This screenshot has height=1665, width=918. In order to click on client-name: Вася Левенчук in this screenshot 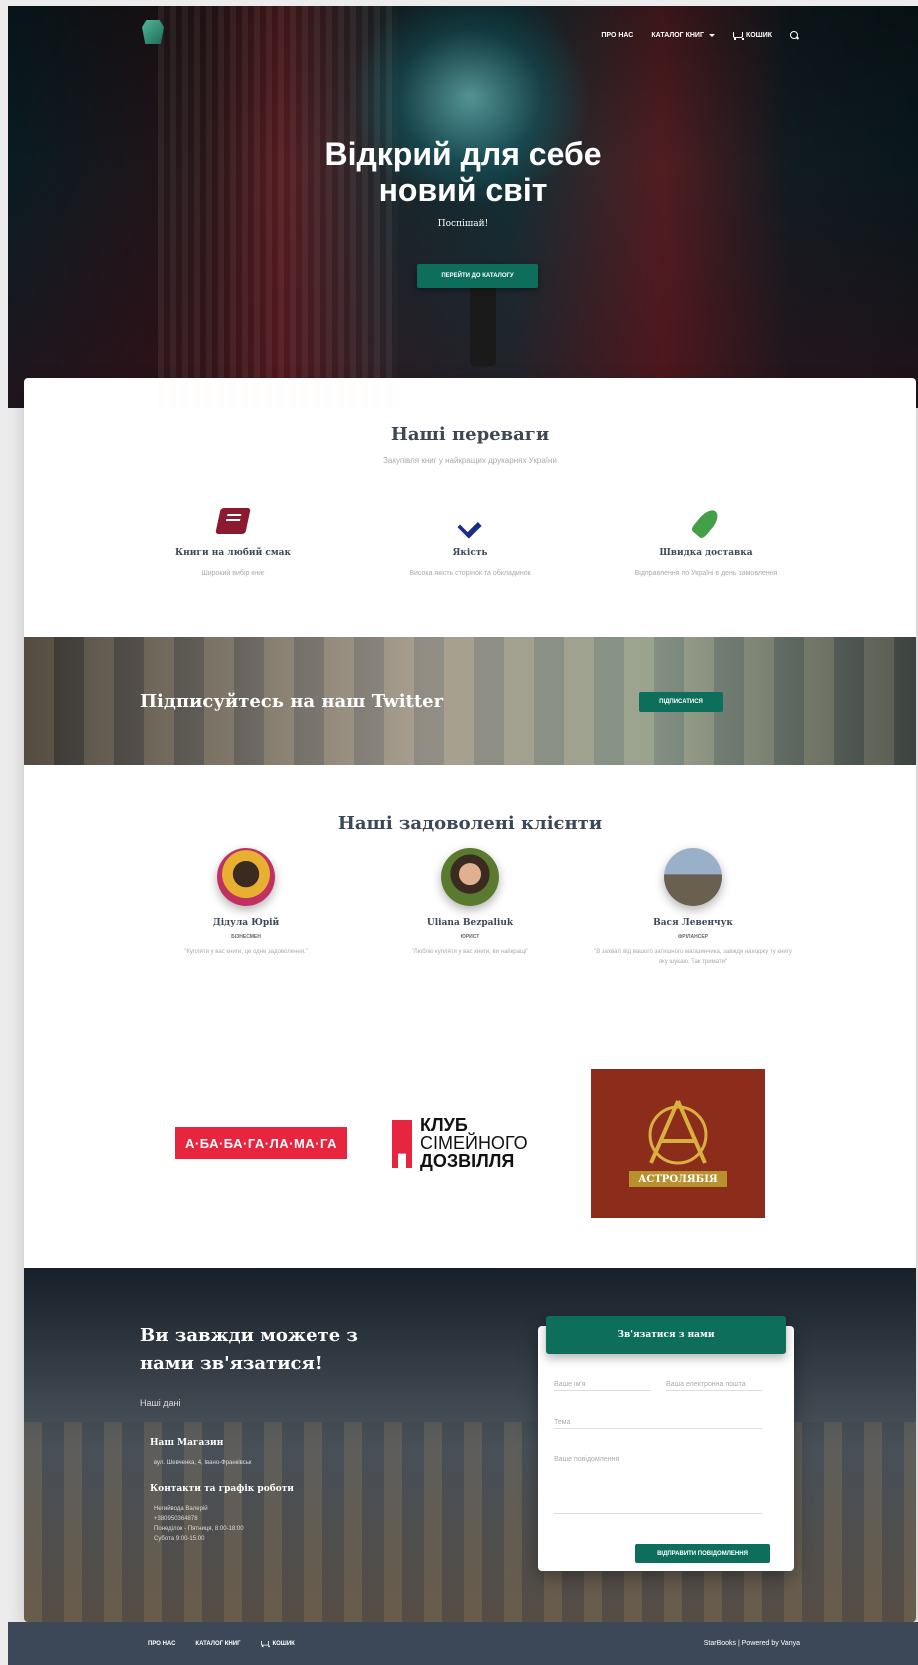, I will do `click(693, 923)`.